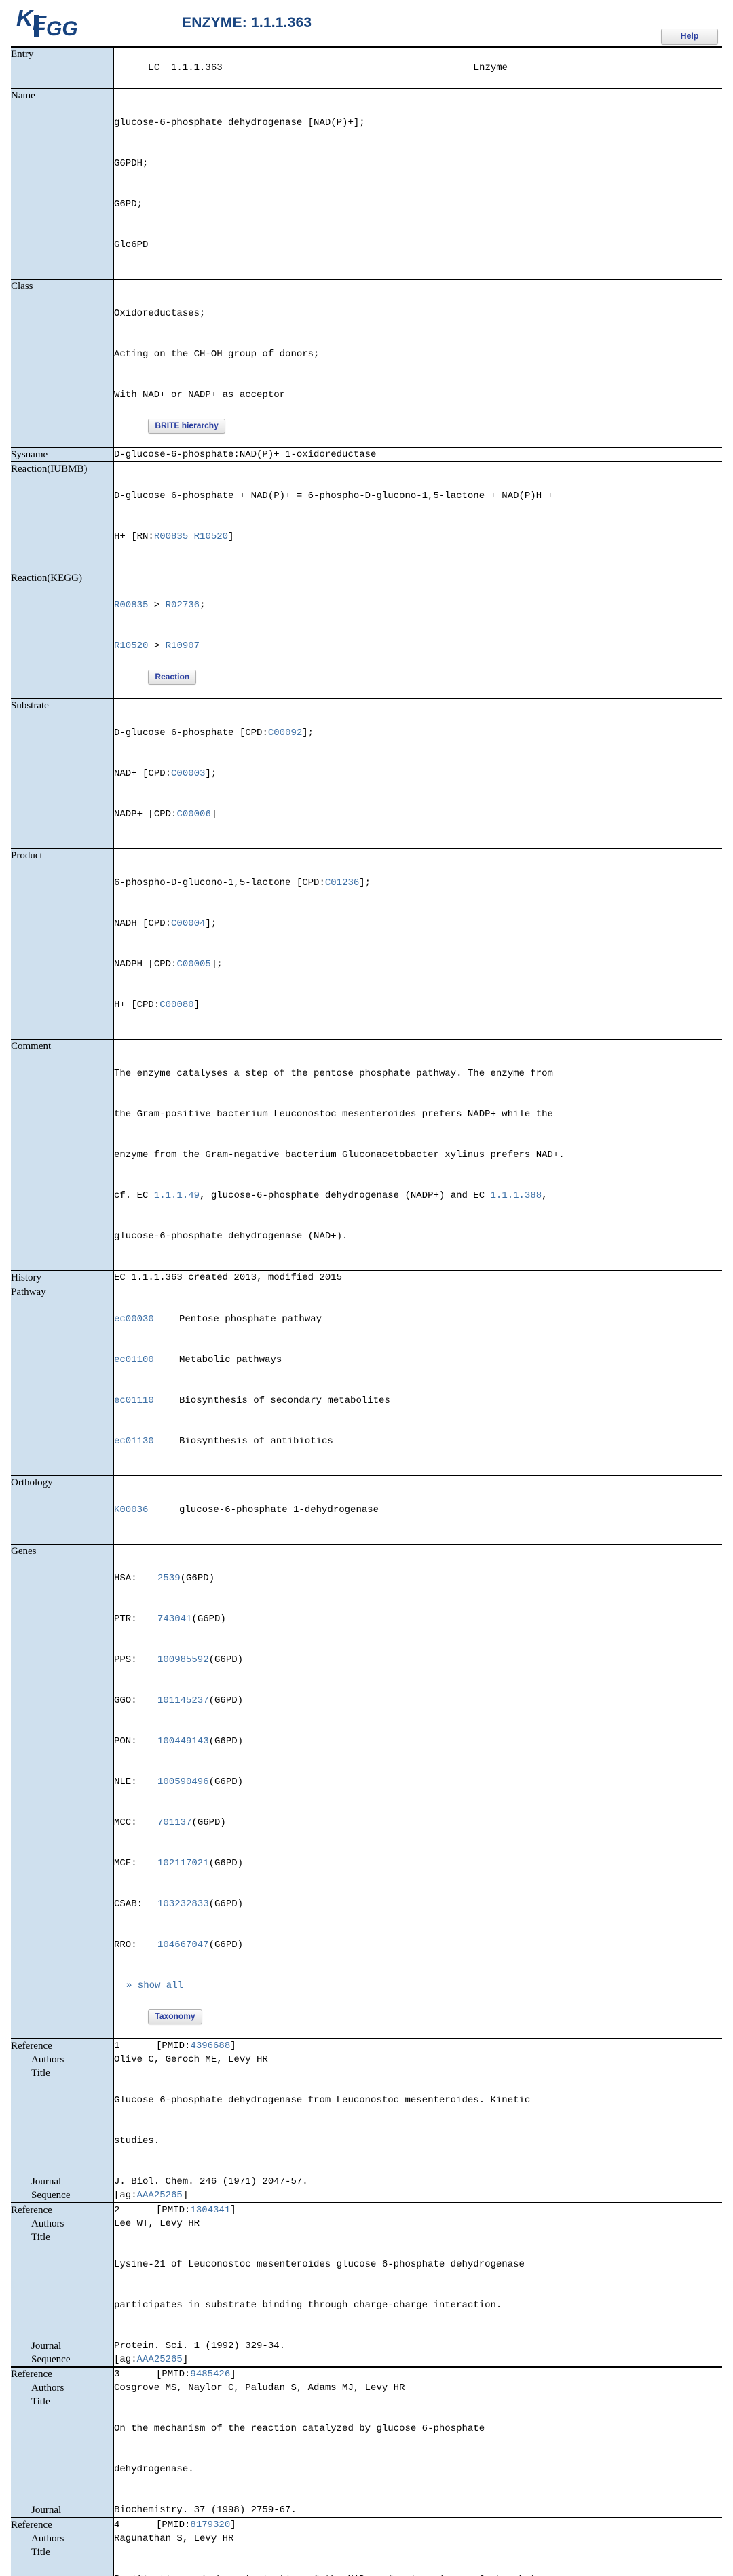 The width and height of the screenshot is (733, 2576). Describe the element at coordinates (689, 37) in the screenshot. I see `help-button: Help` at that location.